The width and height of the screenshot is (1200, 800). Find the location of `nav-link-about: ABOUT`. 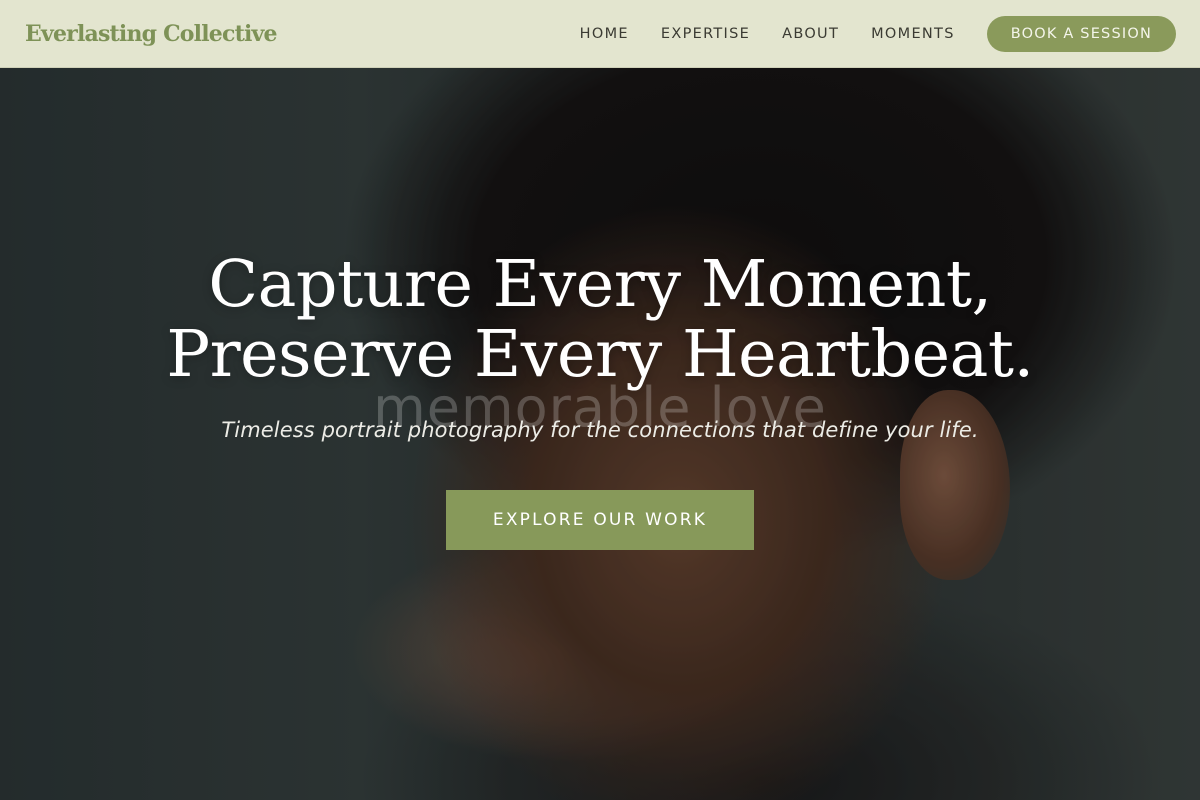

nav-link-about: ABOUT is located at coordinates (810, 34).